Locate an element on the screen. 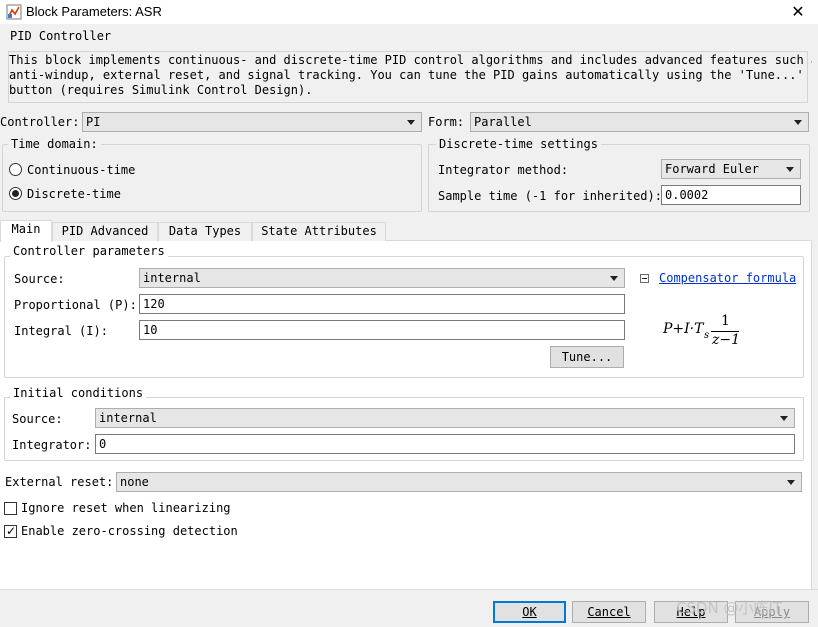 The image size is (818, 627). close-icon: ✕ is located at coordinates (798, 12).